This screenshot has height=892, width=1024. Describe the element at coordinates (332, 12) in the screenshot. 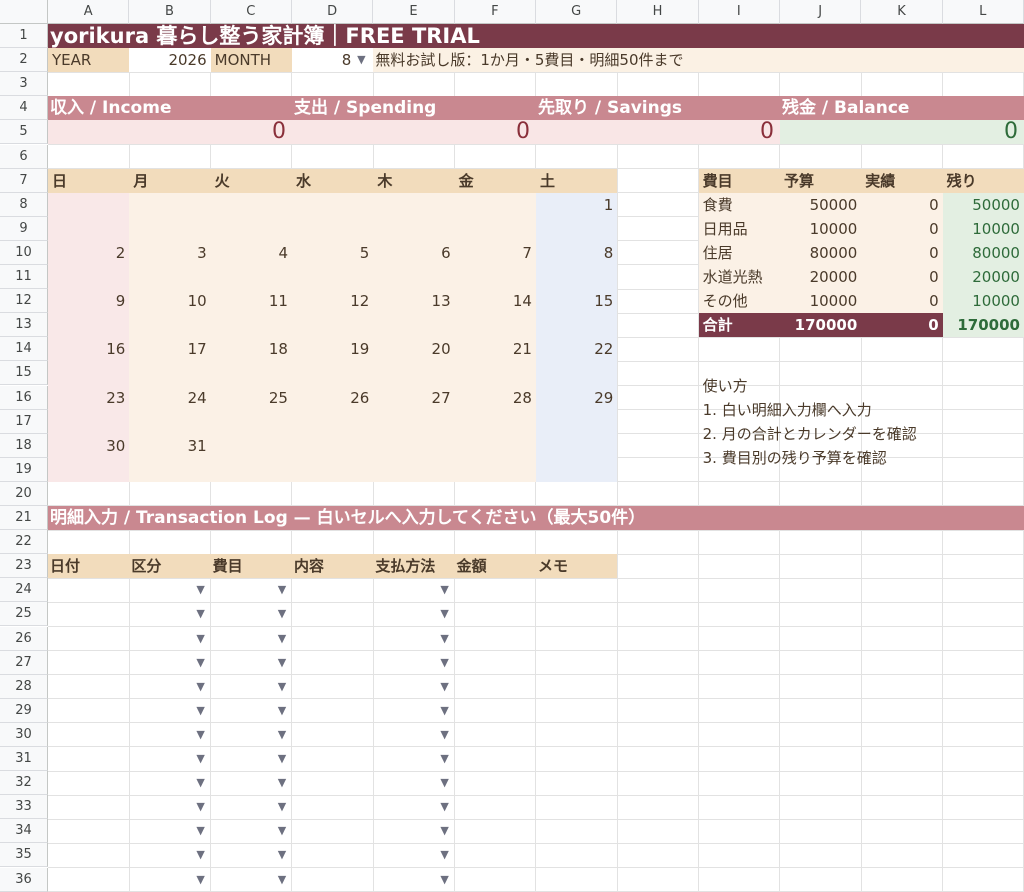

I see `column-header: D` at that location.